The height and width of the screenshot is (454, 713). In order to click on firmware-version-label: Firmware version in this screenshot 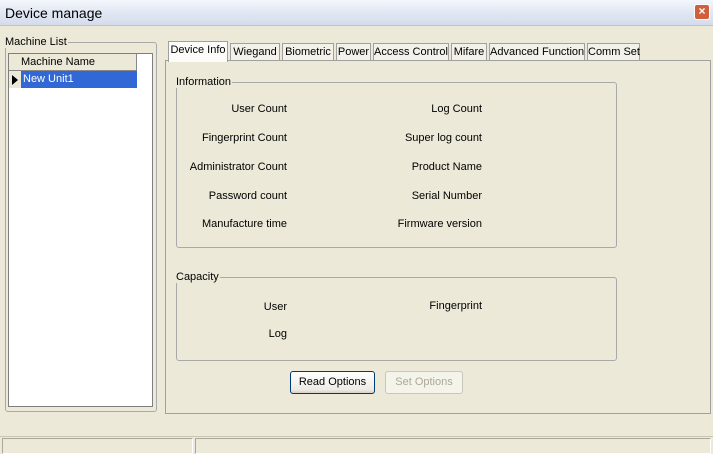, I will do `click(439, 224)`.